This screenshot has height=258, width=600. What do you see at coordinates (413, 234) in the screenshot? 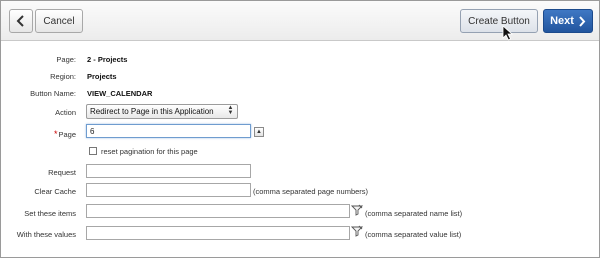
I see `with-values-hint: (comma separated value list)` at bounding box center [413, 234].